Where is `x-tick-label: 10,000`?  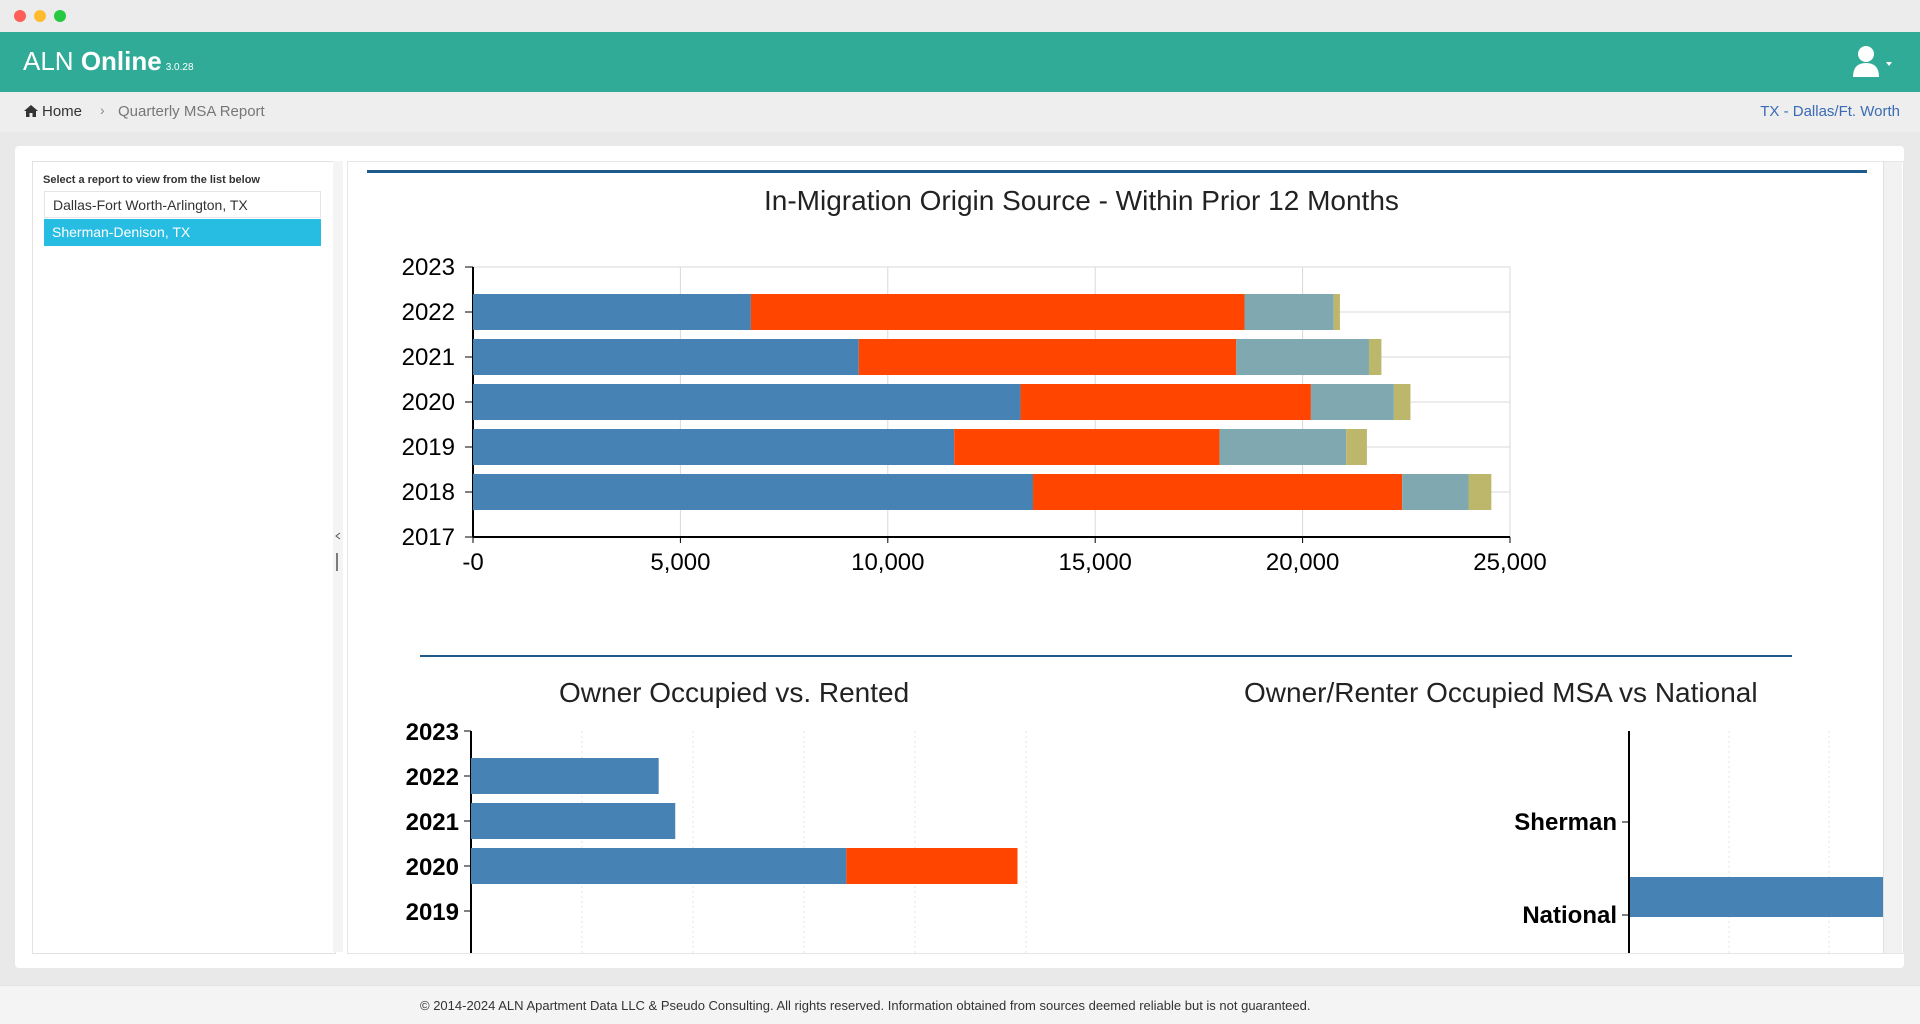
x-tick-label: 10,000 is located at coordinates (887, 562).